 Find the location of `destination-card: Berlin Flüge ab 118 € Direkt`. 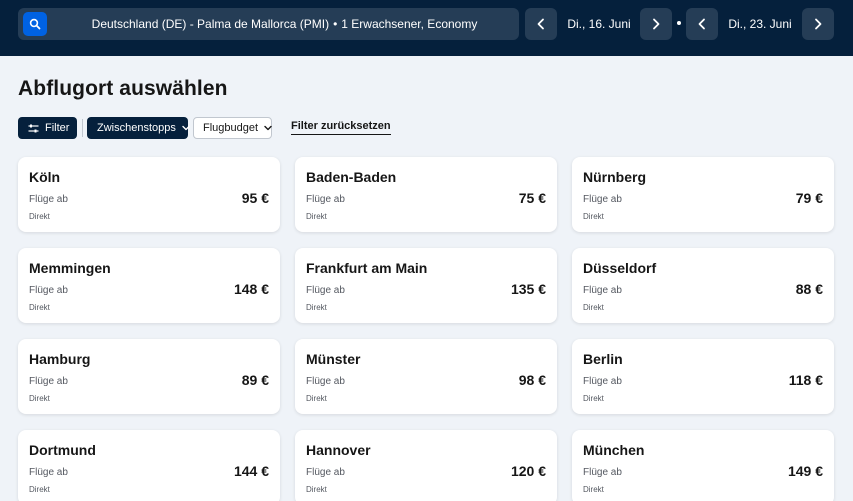

destination-card: Berlin Flüge ab 118 € Direkt is located at coordinates (703, 376).